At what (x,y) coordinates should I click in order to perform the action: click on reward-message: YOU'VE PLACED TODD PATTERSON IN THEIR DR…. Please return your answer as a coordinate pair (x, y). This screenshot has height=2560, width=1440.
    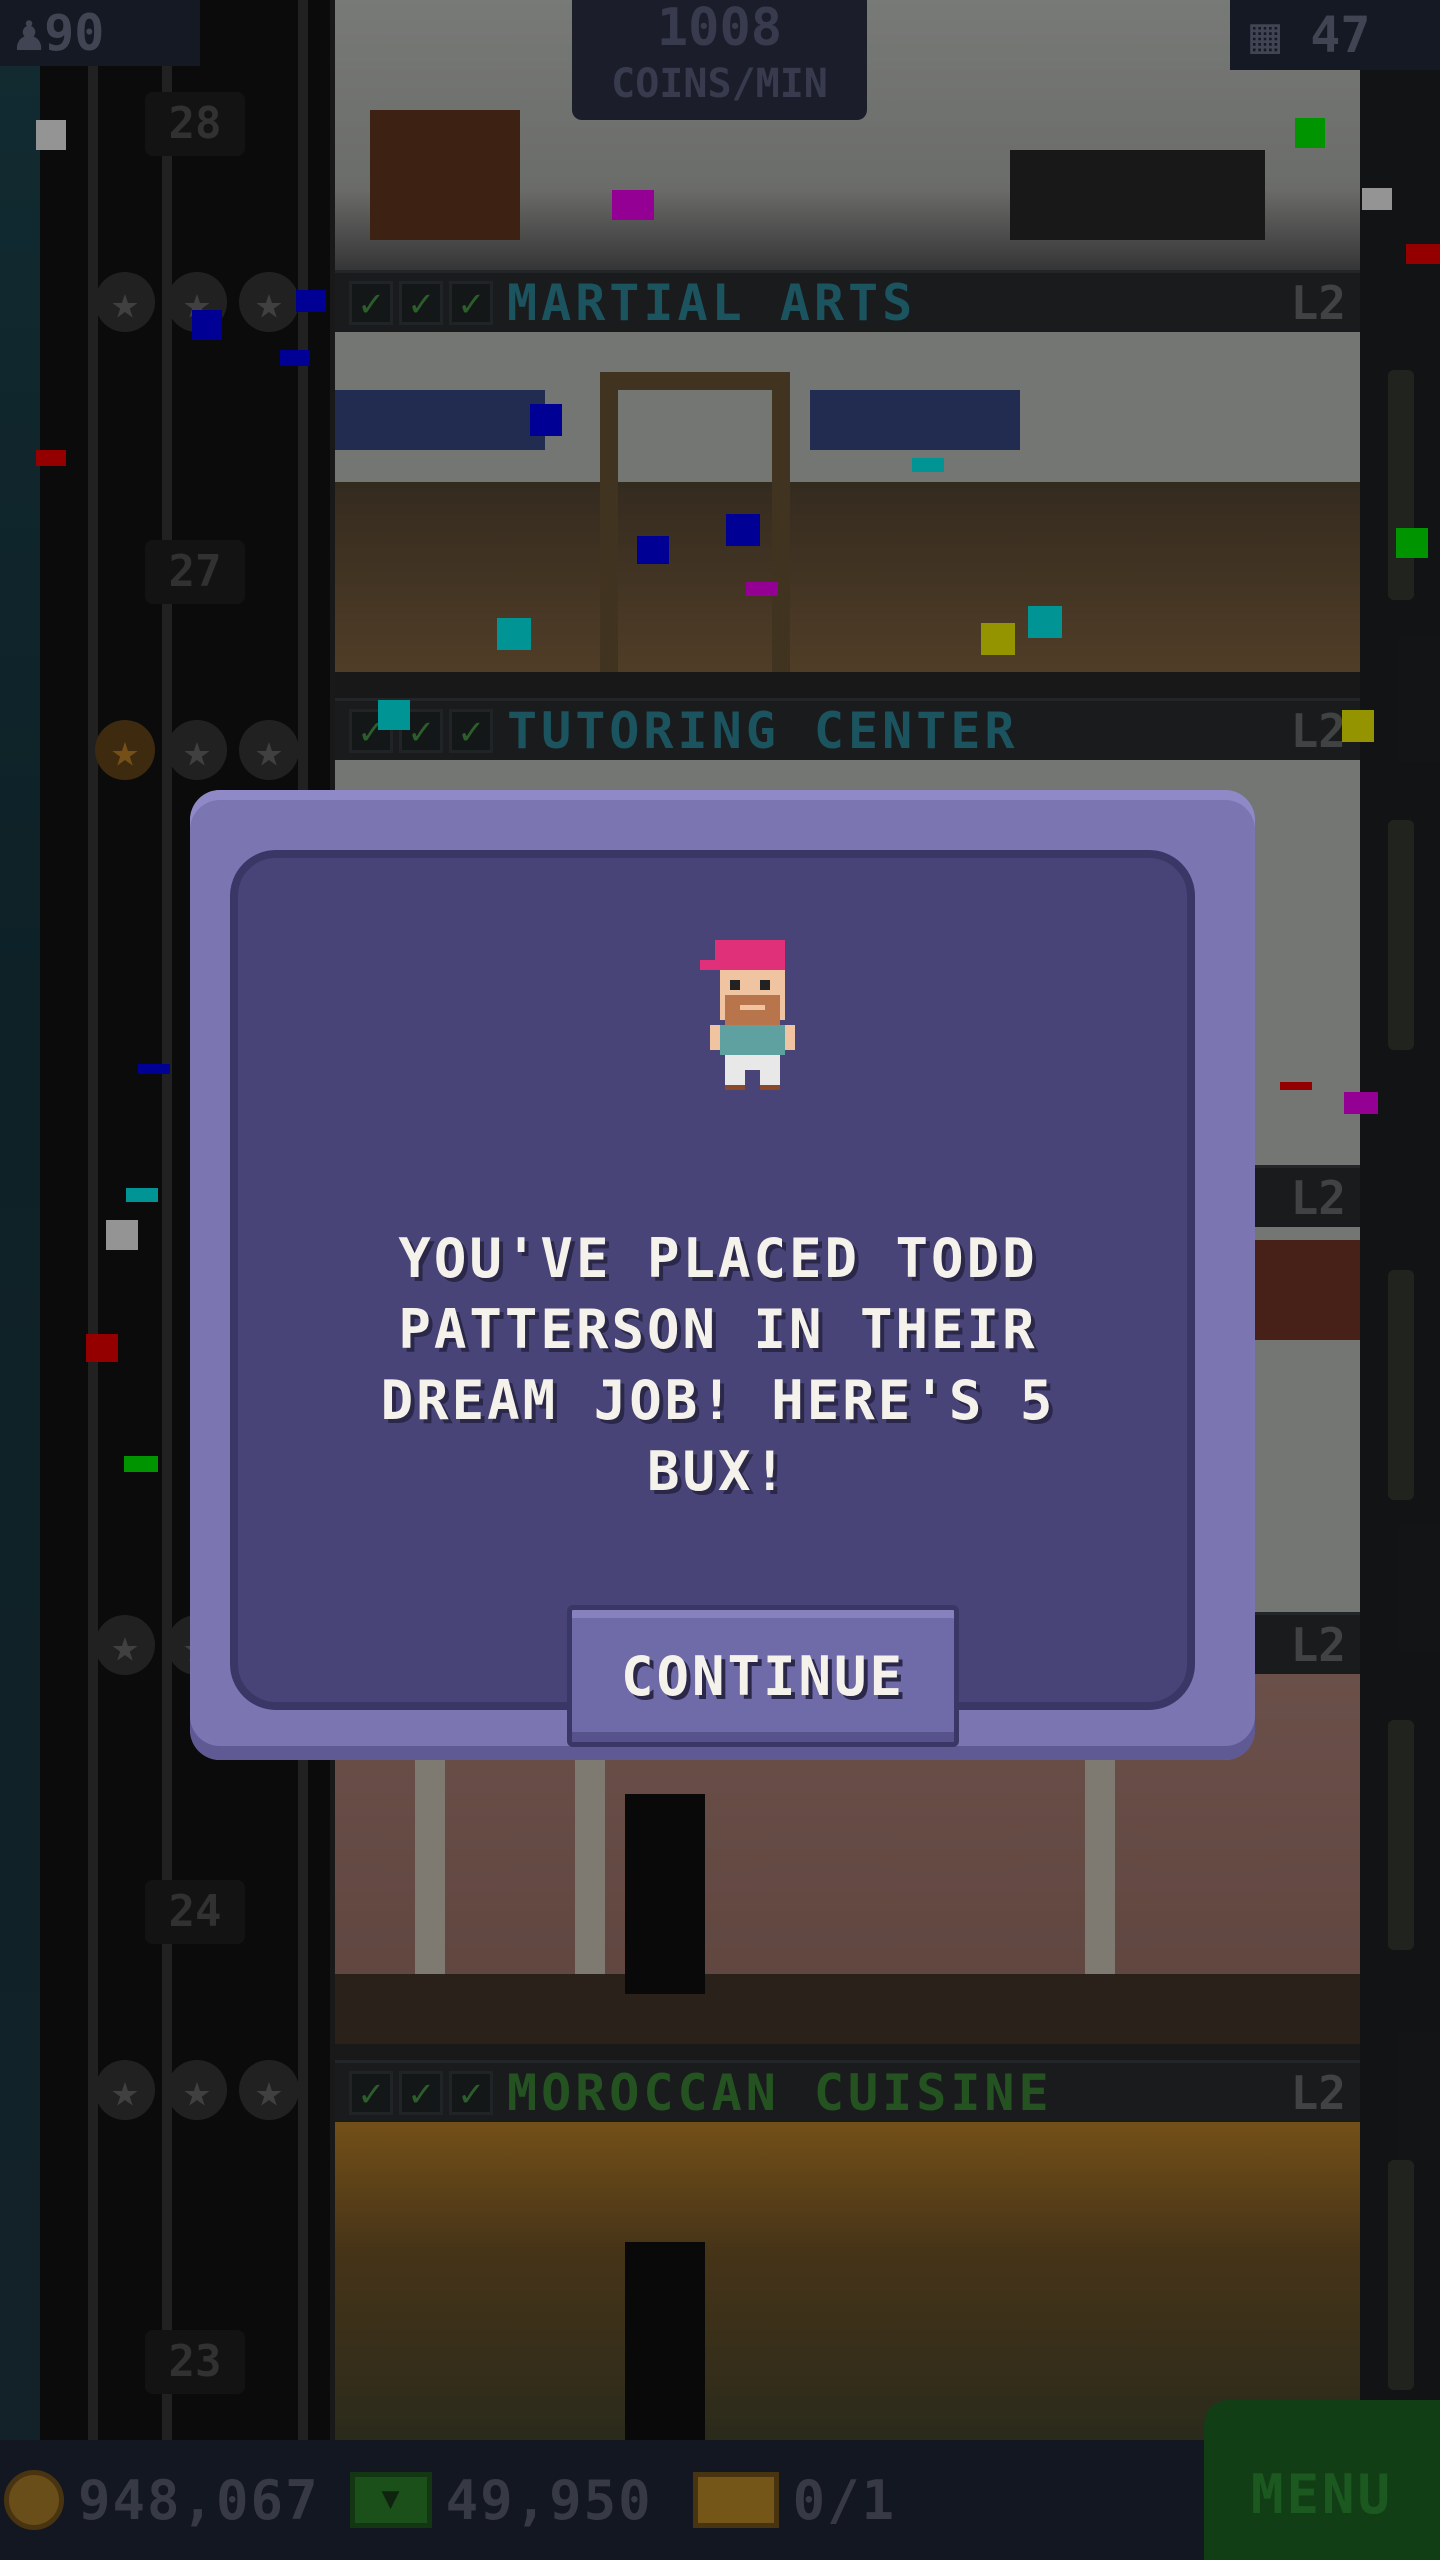
    Looking at the image, I should click on (718, 1365).